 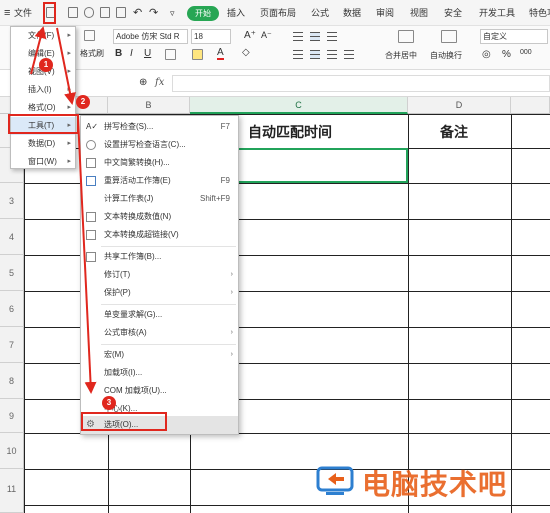 I want to click on step-badge-2: 2, so click(x=83, y=102).